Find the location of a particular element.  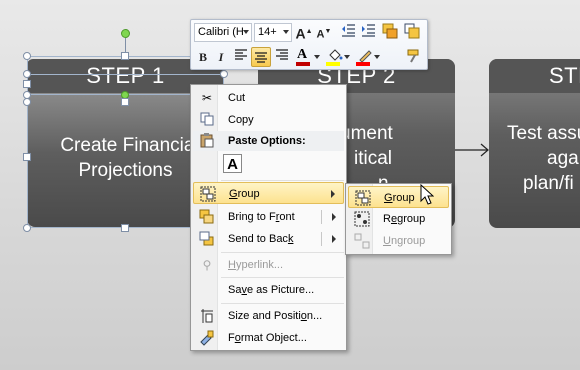

decrease-indent-icon is located at coordinates (348, 32).